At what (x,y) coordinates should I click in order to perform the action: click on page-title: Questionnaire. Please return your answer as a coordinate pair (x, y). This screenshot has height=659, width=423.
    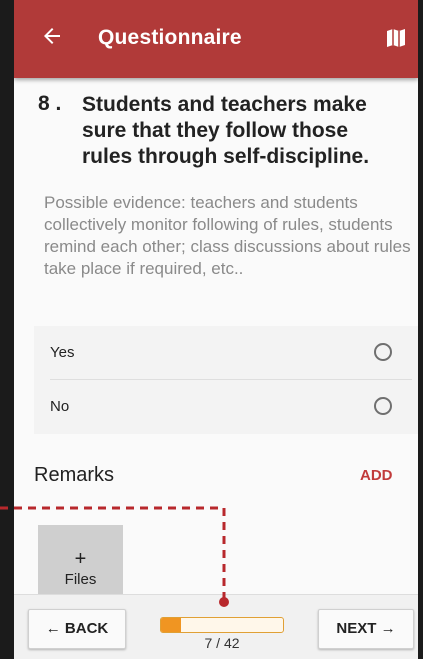
    Looking at the image, I should click on (170, 37).